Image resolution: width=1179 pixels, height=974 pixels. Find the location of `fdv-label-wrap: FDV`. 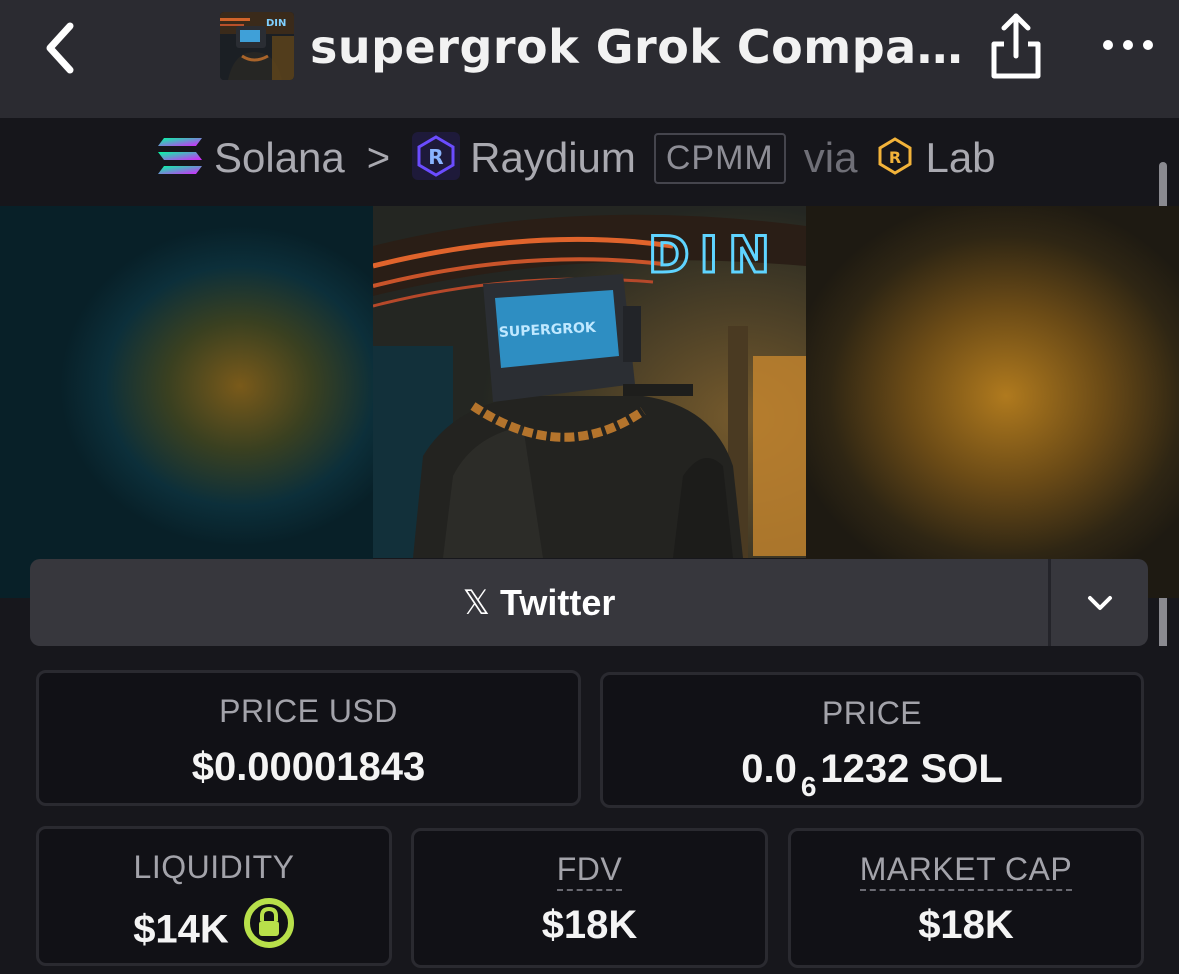

fdv-label-wrap: FDV is located at coordinates (589, 871).